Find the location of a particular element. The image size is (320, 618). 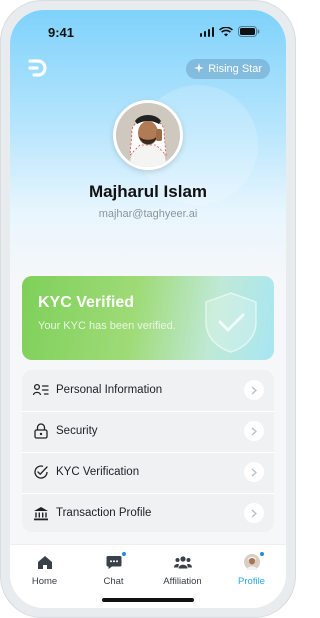

badge-label: Rising Star is located at coordinates (235, 69).